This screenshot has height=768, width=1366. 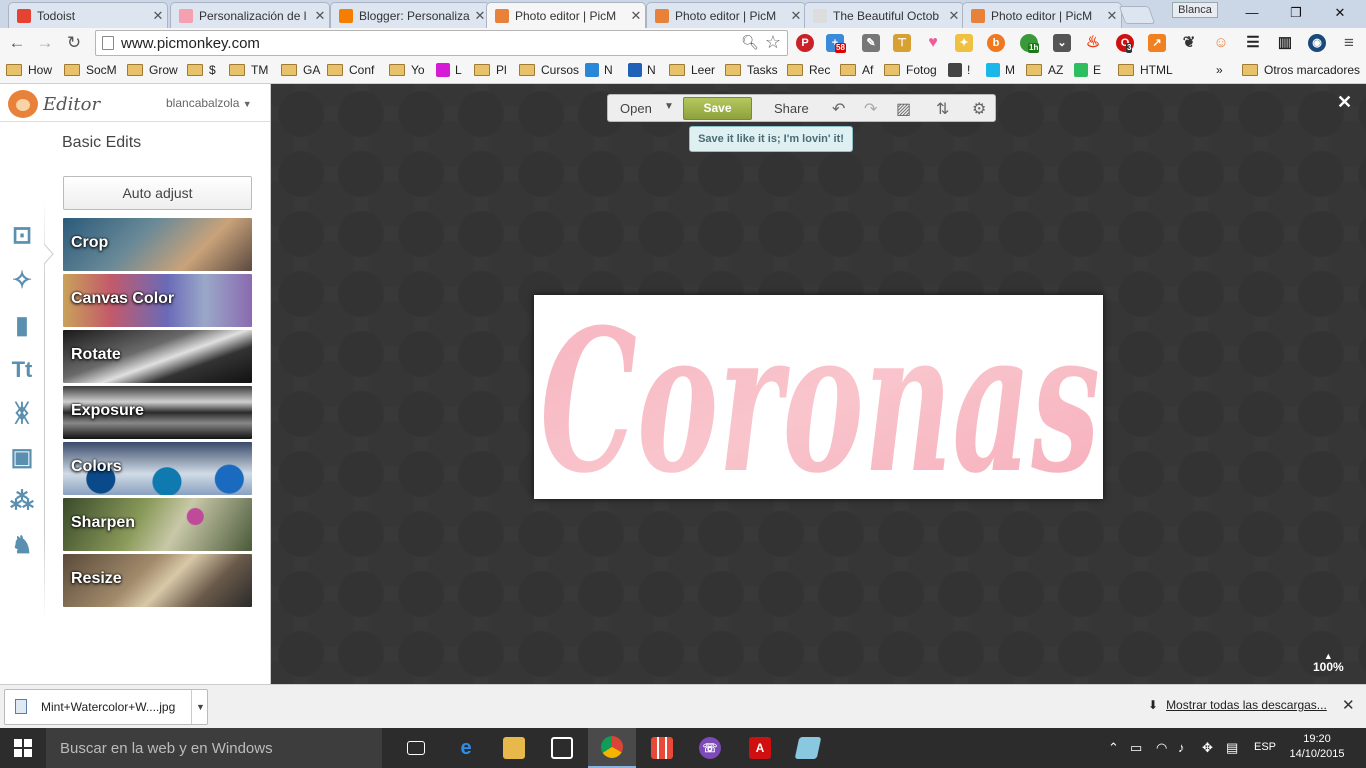 I want to click on notification-icon: ▤, so click(x=1232, y=748).